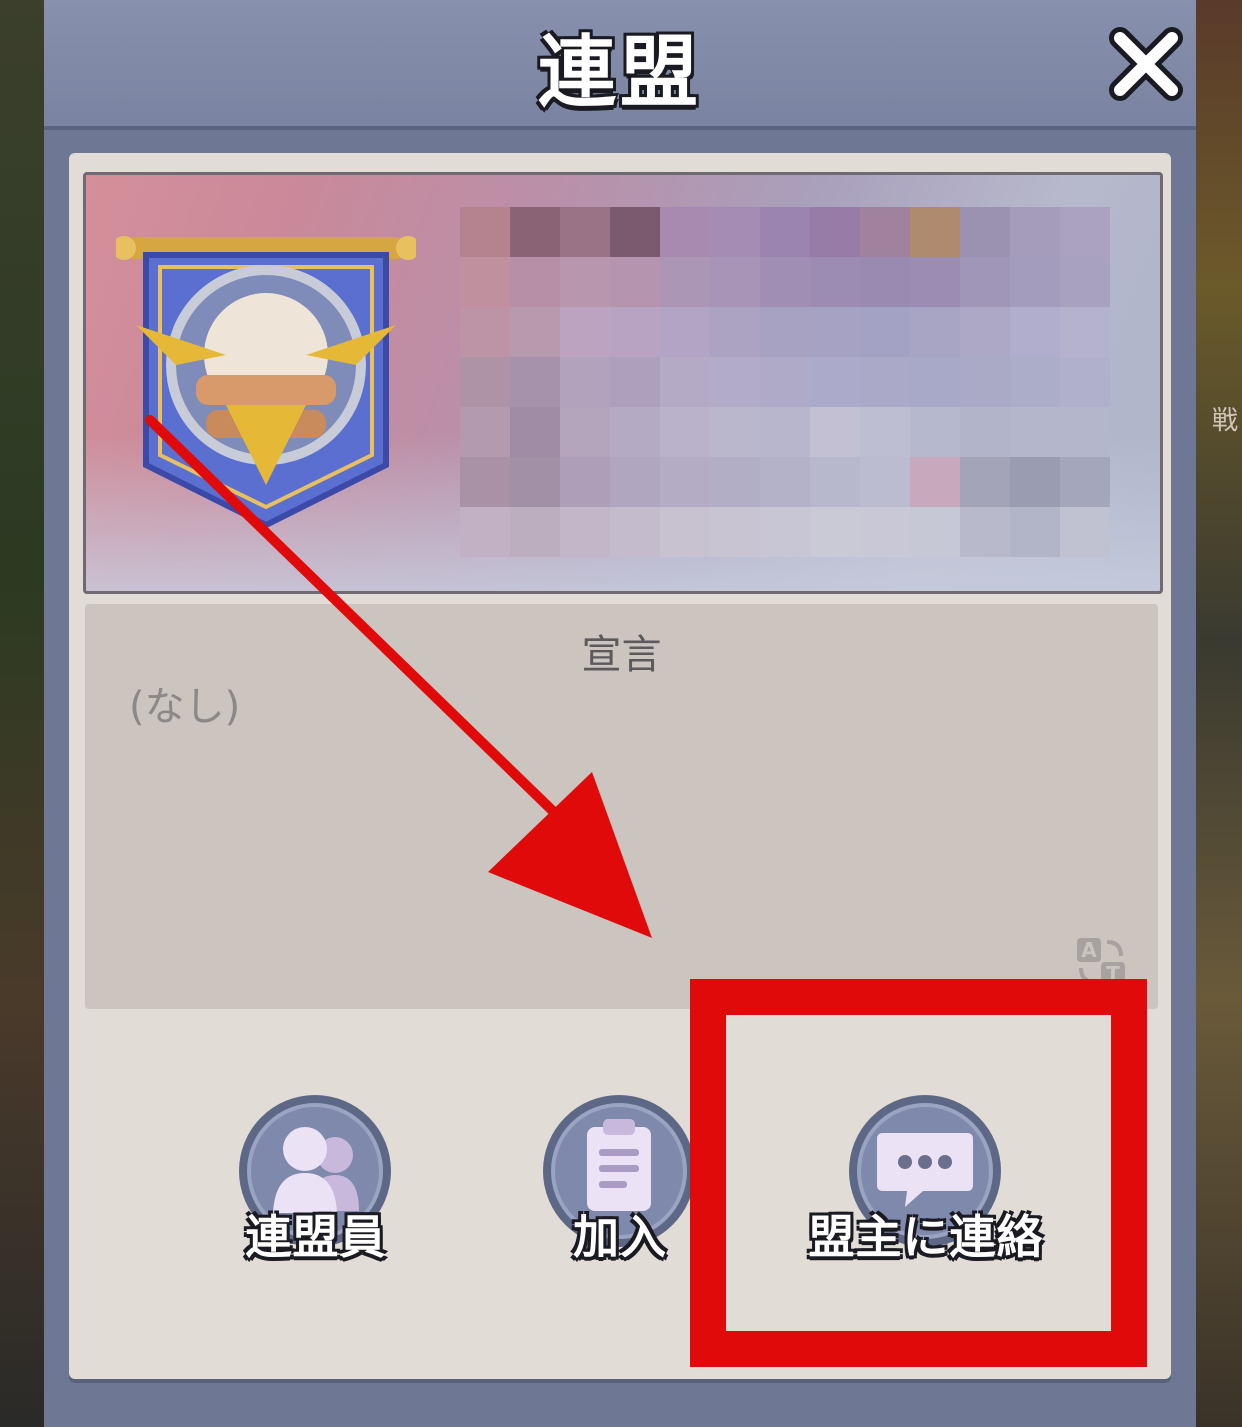 This screenshot has width=1242, height=1427. What do you see at coordinates (185, 707) in the screenshot?
I see `declaration-text: (なし)` at bounding box center [185, 707].